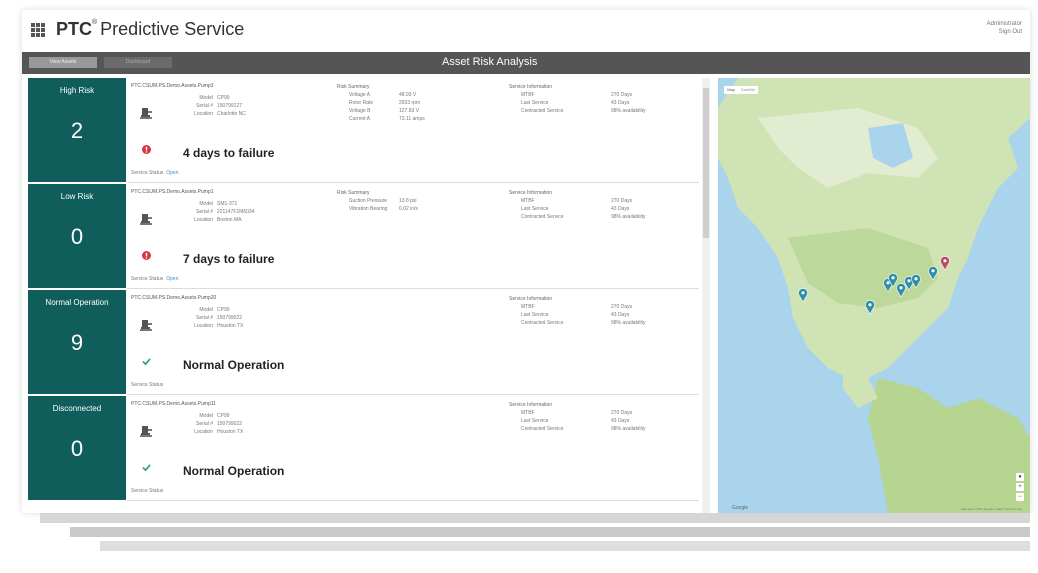 Image resolution: width=1038 pixels, height=573 pixels. Describe the element at coordinates (150, 29) in the screenshot. I see `brand-logo: PTC® Predictive Service` at that location.